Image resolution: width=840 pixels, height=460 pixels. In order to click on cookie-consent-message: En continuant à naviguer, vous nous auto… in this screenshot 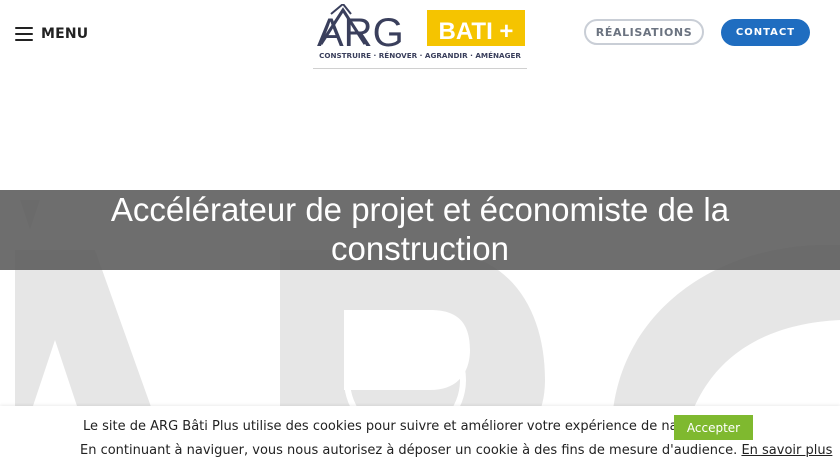, I will do `click(409, 450)`.